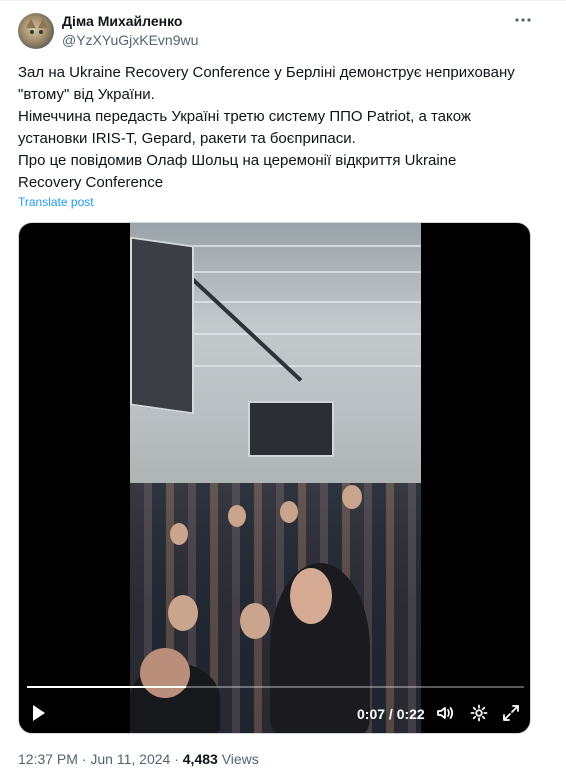 This screenshot has width=566, height=779. Describe the element at coordinates (122, 21) in the screenshot. I see `author-name: Діма Михайленко` at that location.